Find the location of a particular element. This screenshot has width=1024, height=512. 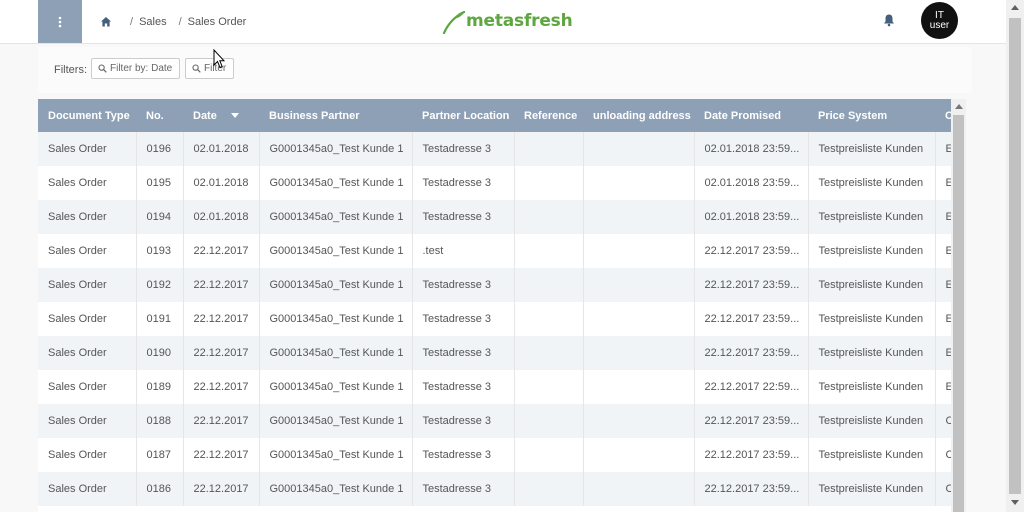

cell-no: 0191 is located at coordinates (160, 319).